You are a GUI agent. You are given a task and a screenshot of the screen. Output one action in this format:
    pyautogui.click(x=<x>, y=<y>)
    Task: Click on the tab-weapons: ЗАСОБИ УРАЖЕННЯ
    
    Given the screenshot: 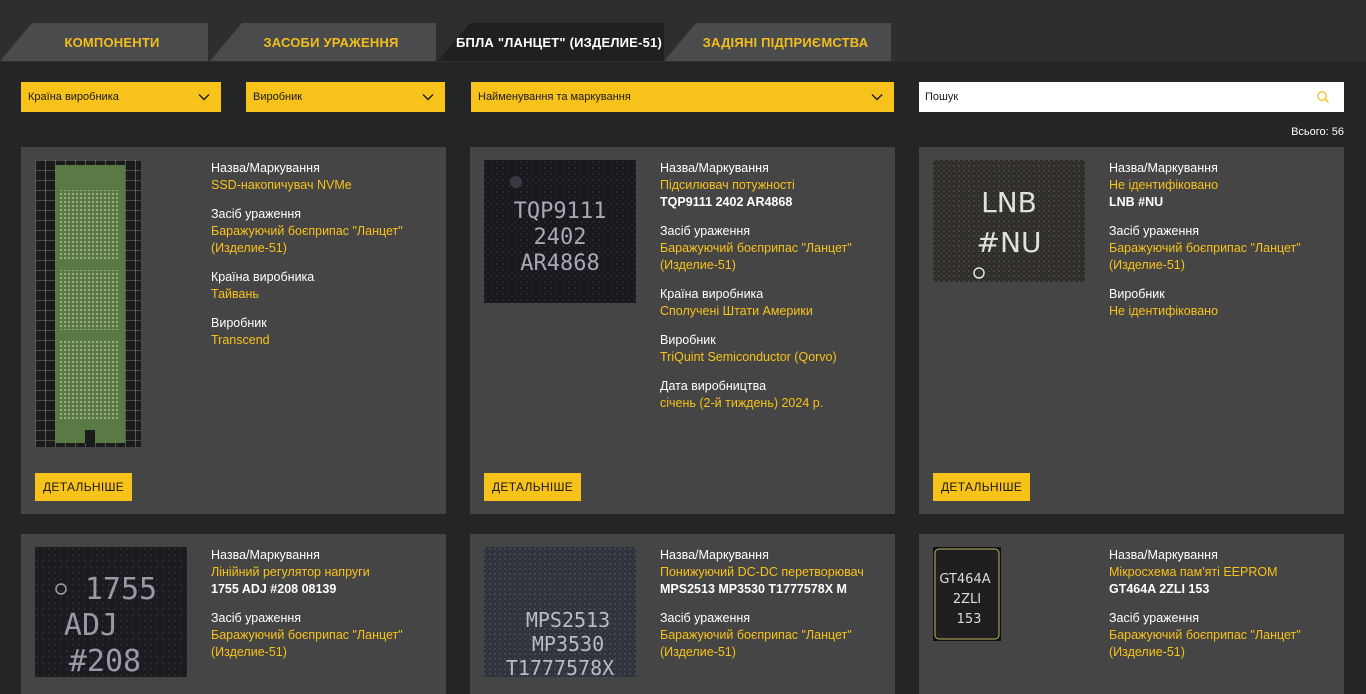 What is the action you would take?
    pyautogui.click(x=323, y=42)
    